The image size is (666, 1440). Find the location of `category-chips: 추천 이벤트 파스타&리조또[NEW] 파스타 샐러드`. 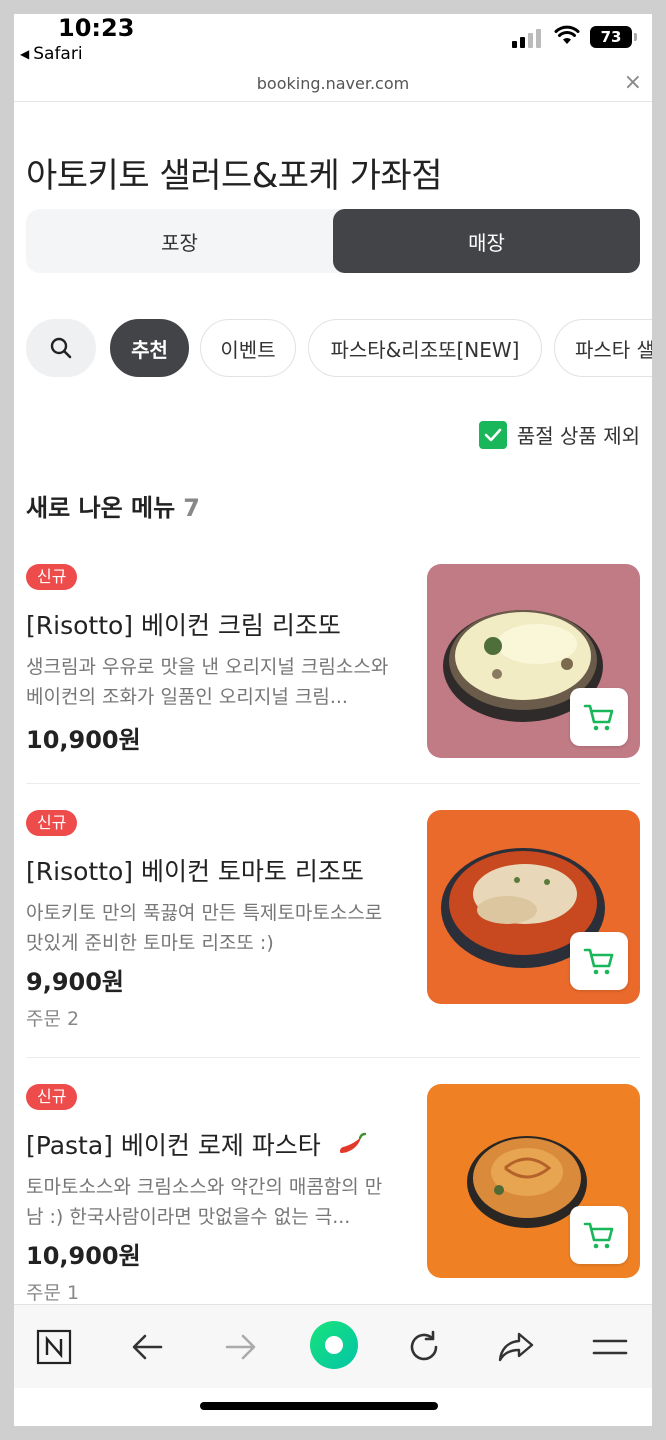

category-chips: 추천 이벤트 파스타&리조또[NEW] 파스타 샐러드 is located at coordinates (339, 348).